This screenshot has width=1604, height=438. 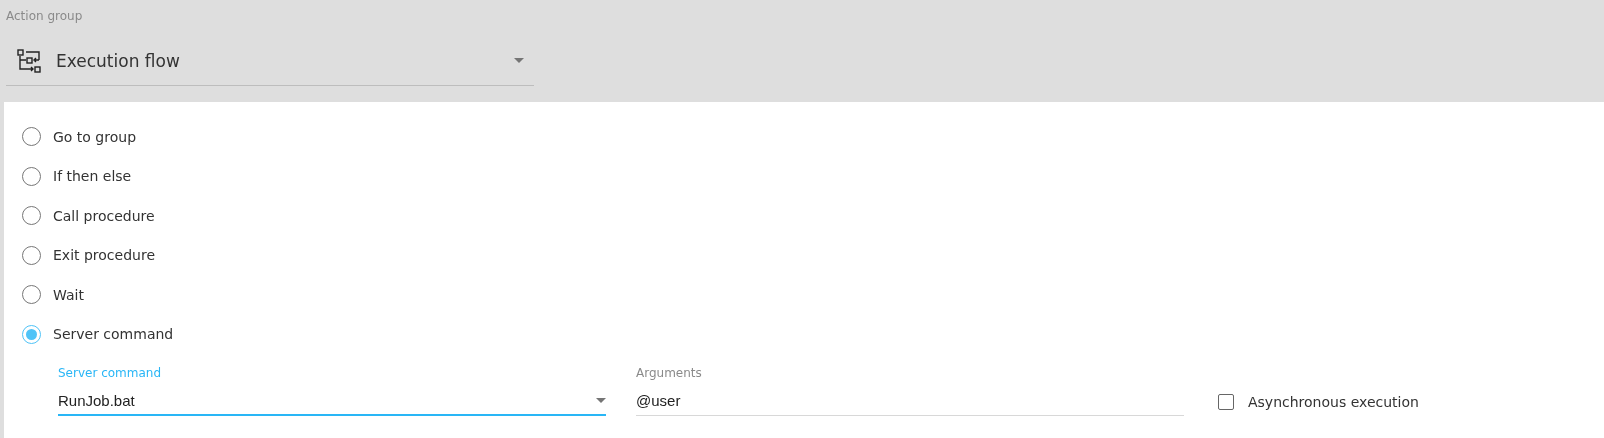 I want to click on arguments-field: @user, so click(x=910, y=401).